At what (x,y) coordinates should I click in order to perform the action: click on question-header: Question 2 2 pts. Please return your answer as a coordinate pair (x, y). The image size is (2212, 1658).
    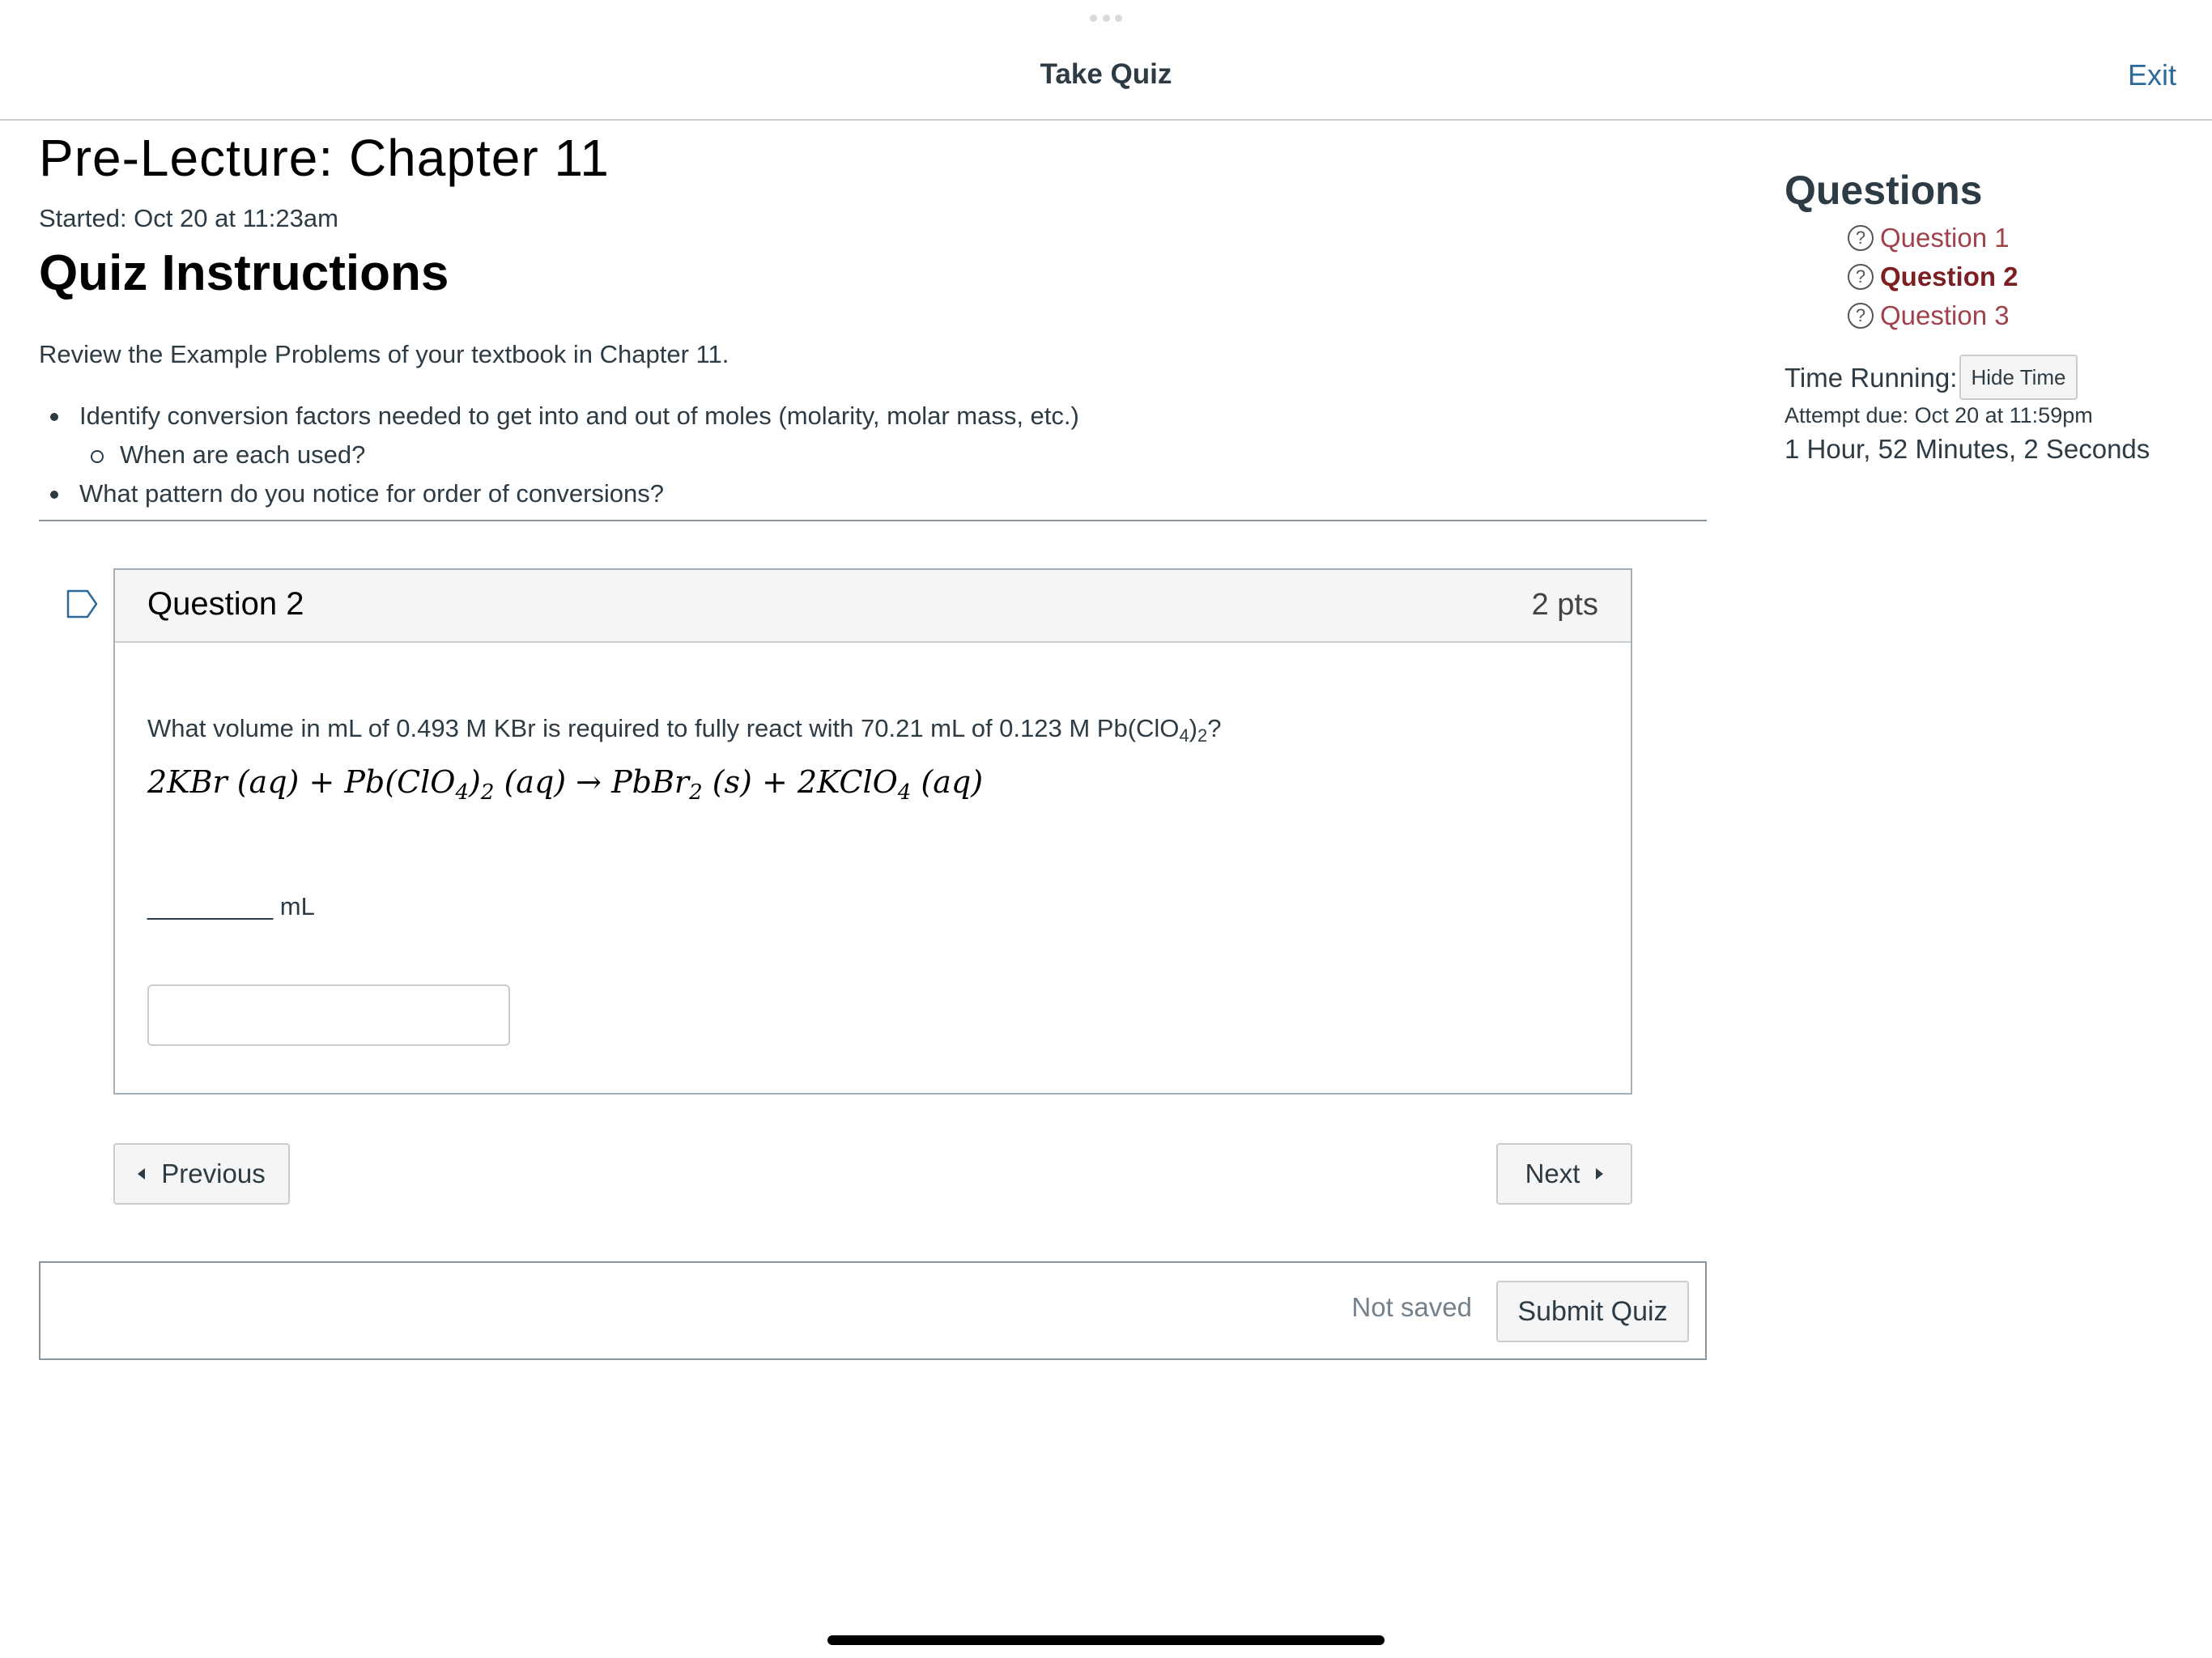
    Looking at the image, I should click on (873, 606).